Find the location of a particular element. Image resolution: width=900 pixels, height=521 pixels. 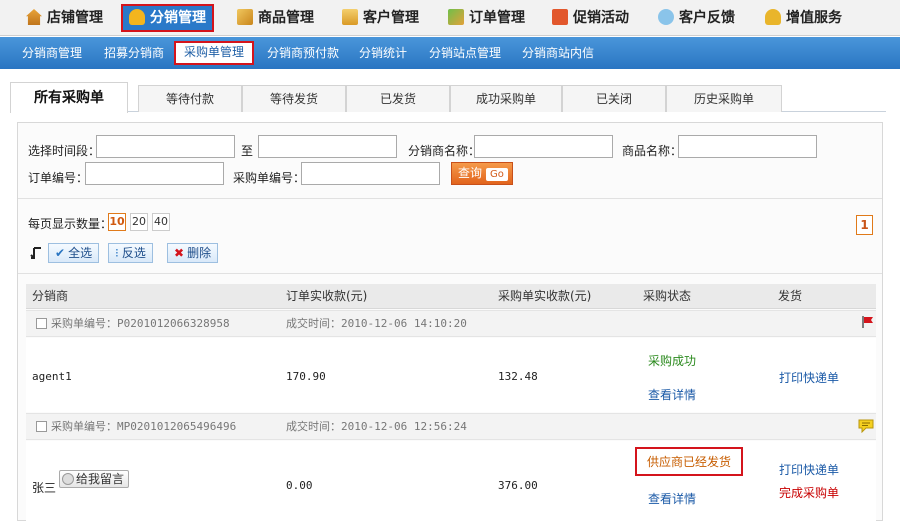

select-all-button: ✔ 全选 is located at coordinates (74, 253).